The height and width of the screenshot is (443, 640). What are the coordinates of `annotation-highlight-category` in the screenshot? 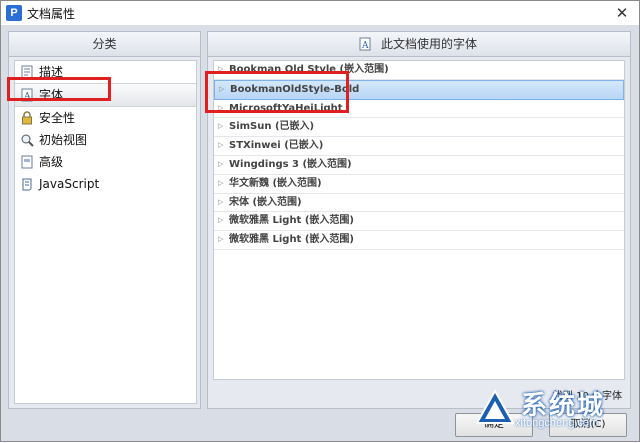 It's located at (59, 89).